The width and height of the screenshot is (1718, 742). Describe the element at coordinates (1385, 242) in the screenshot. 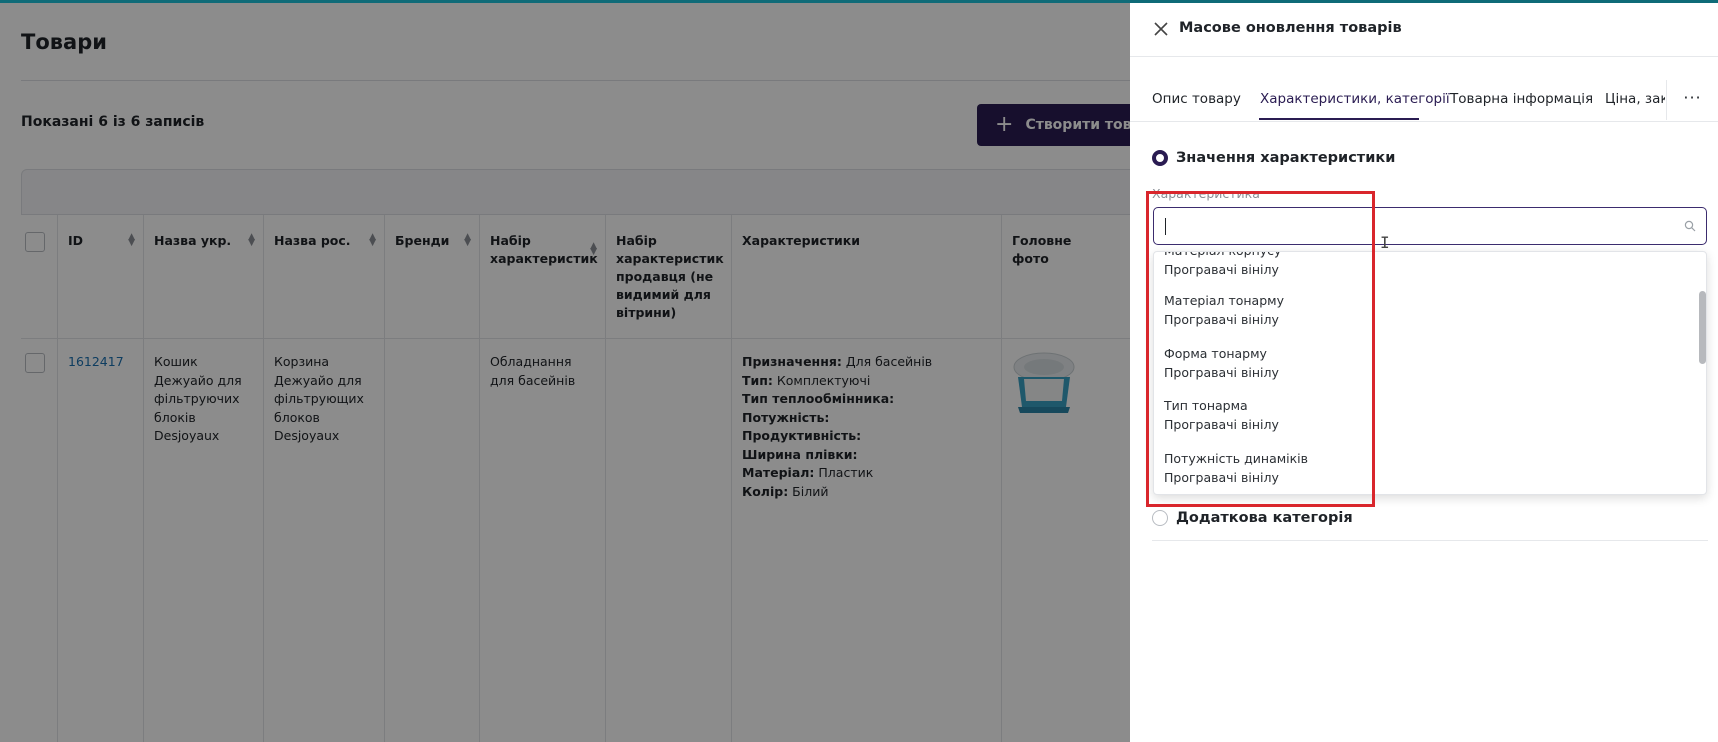

I see `text-cursor-icon: I` at that location.